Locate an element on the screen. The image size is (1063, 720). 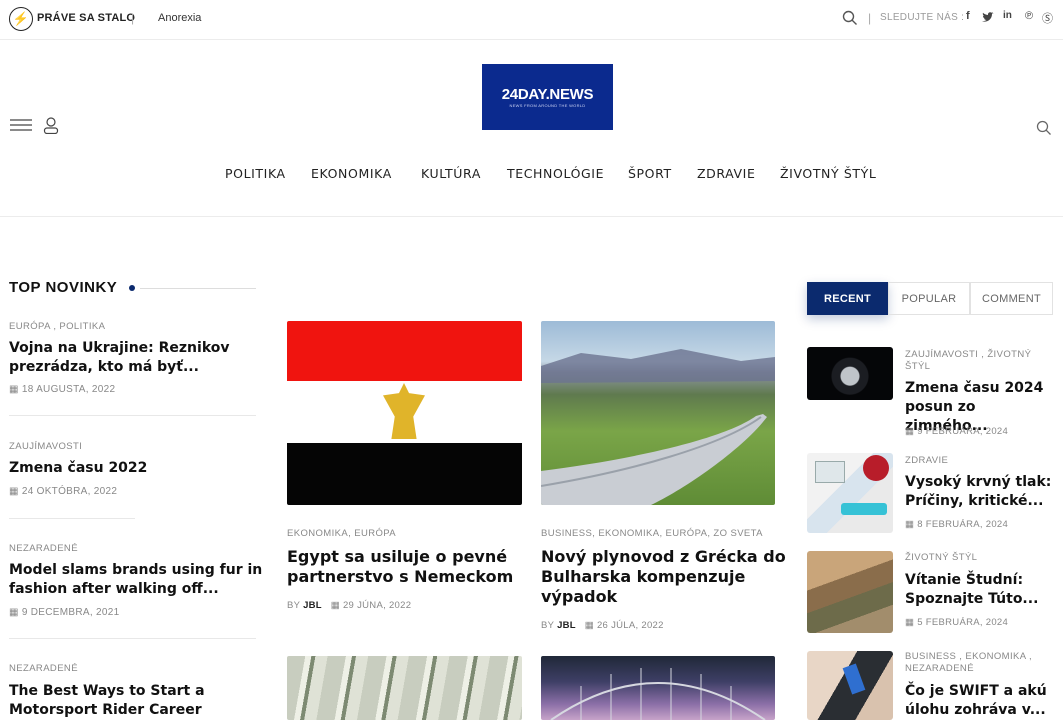
recent-date: ▦ 9 FEBRUÁRA, 2024 is located at coordinates (957, 431).